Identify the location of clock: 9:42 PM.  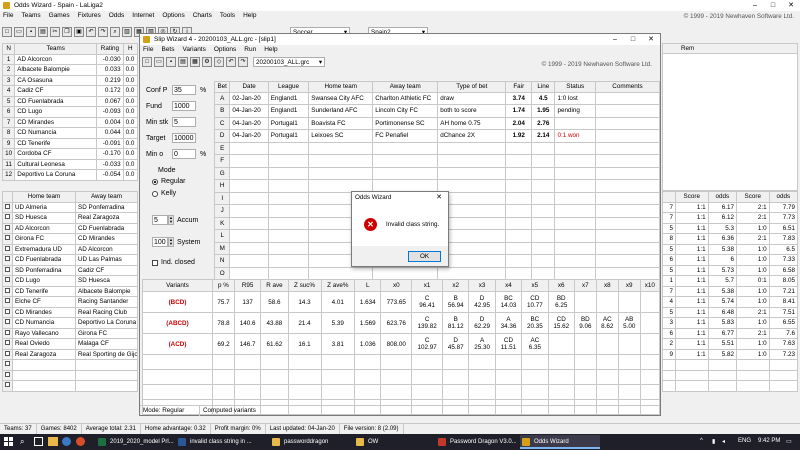
(769, 441).